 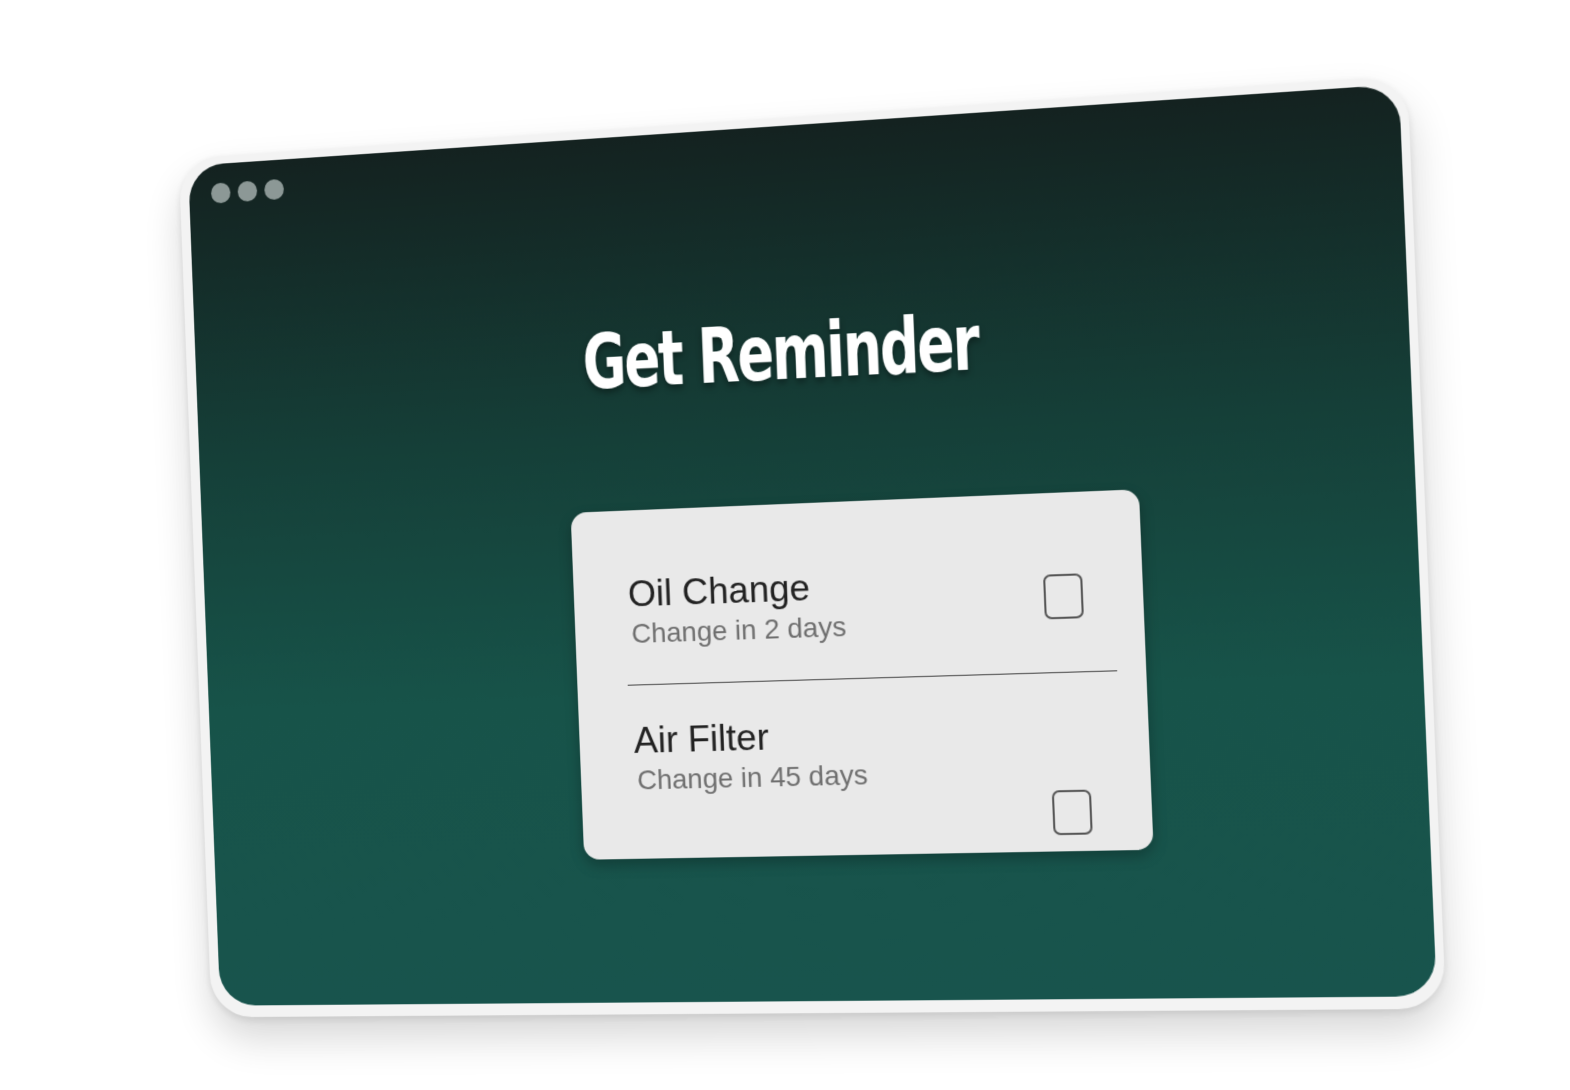 What do you see at coordinates (872, 678) in the screenshot?
I see `divider` at bounding box center [872, 678].